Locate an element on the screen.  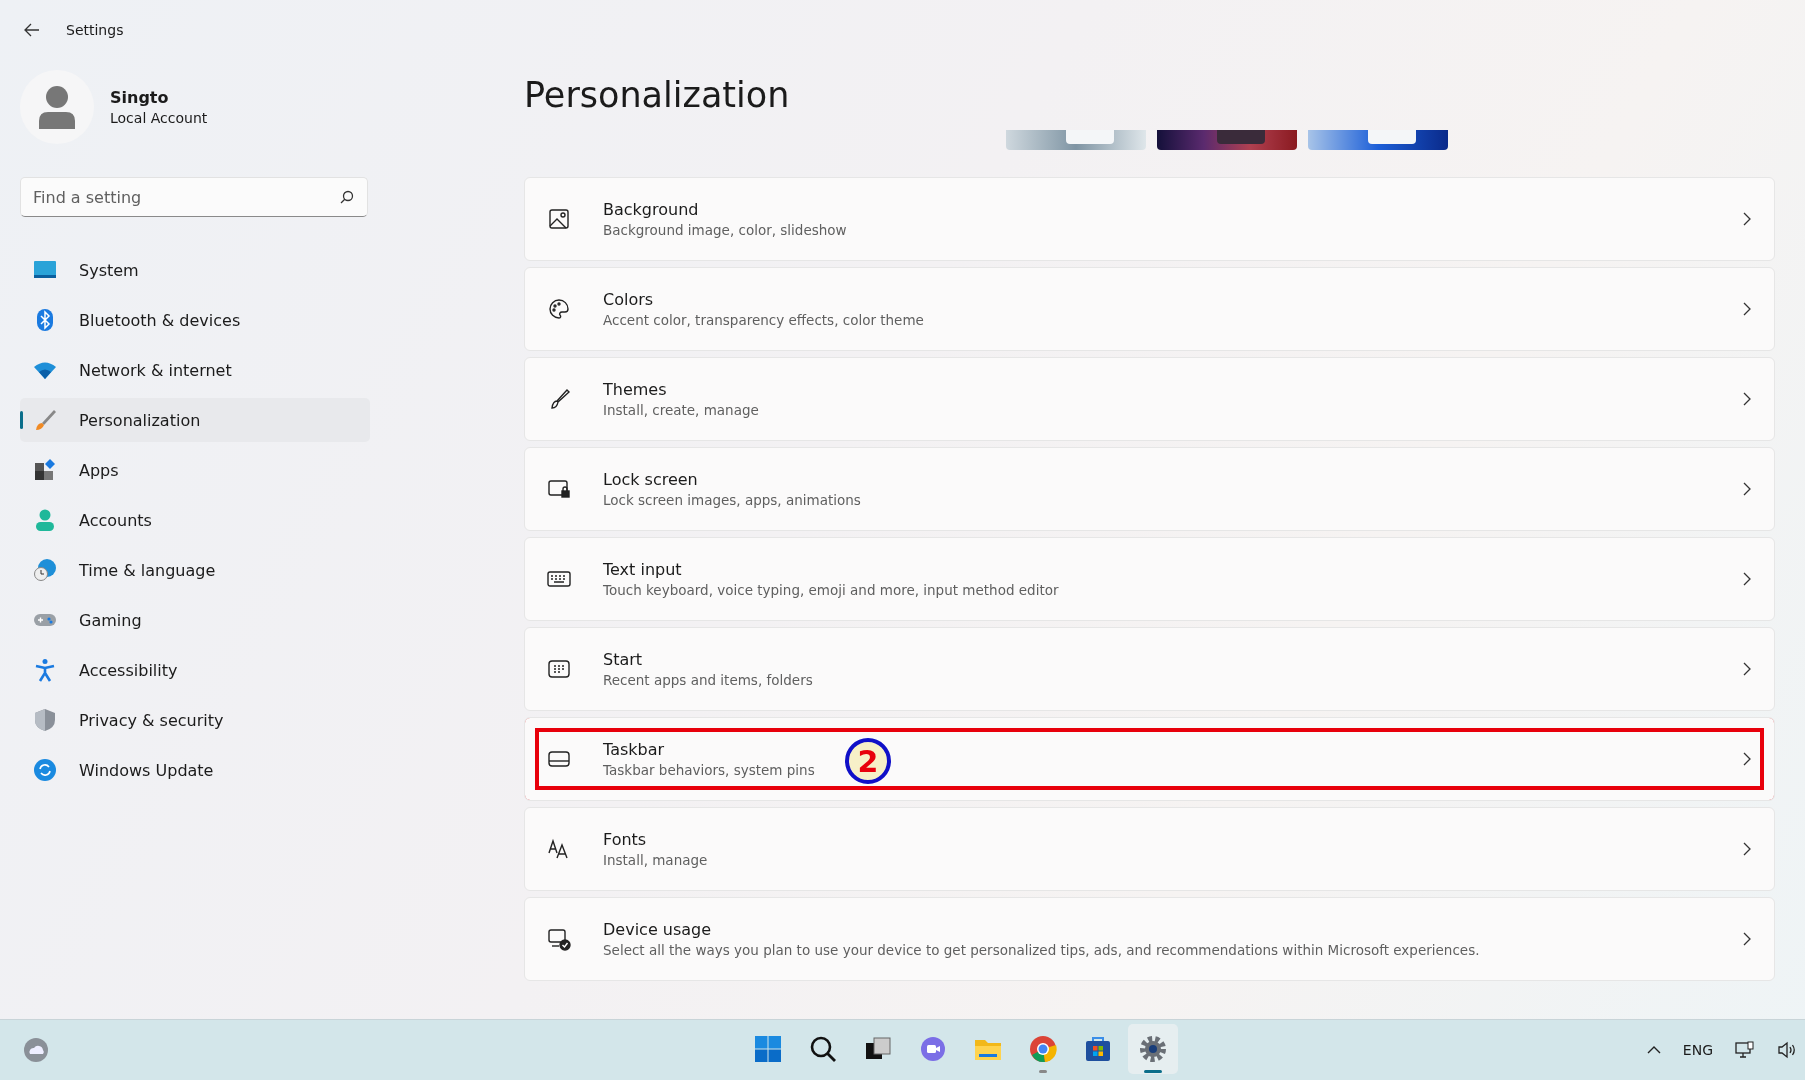
fonts-icon is located at coordinates (559, 849).